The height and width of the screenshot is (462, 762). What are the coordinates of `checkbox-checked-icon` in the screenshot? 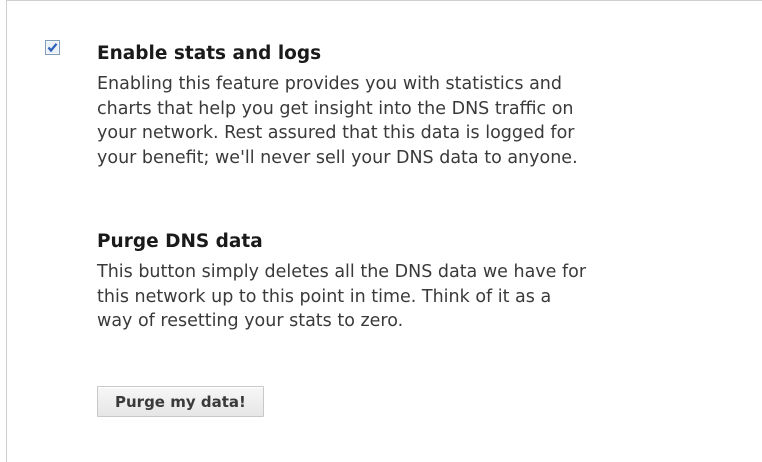 It's located at (52, 47).